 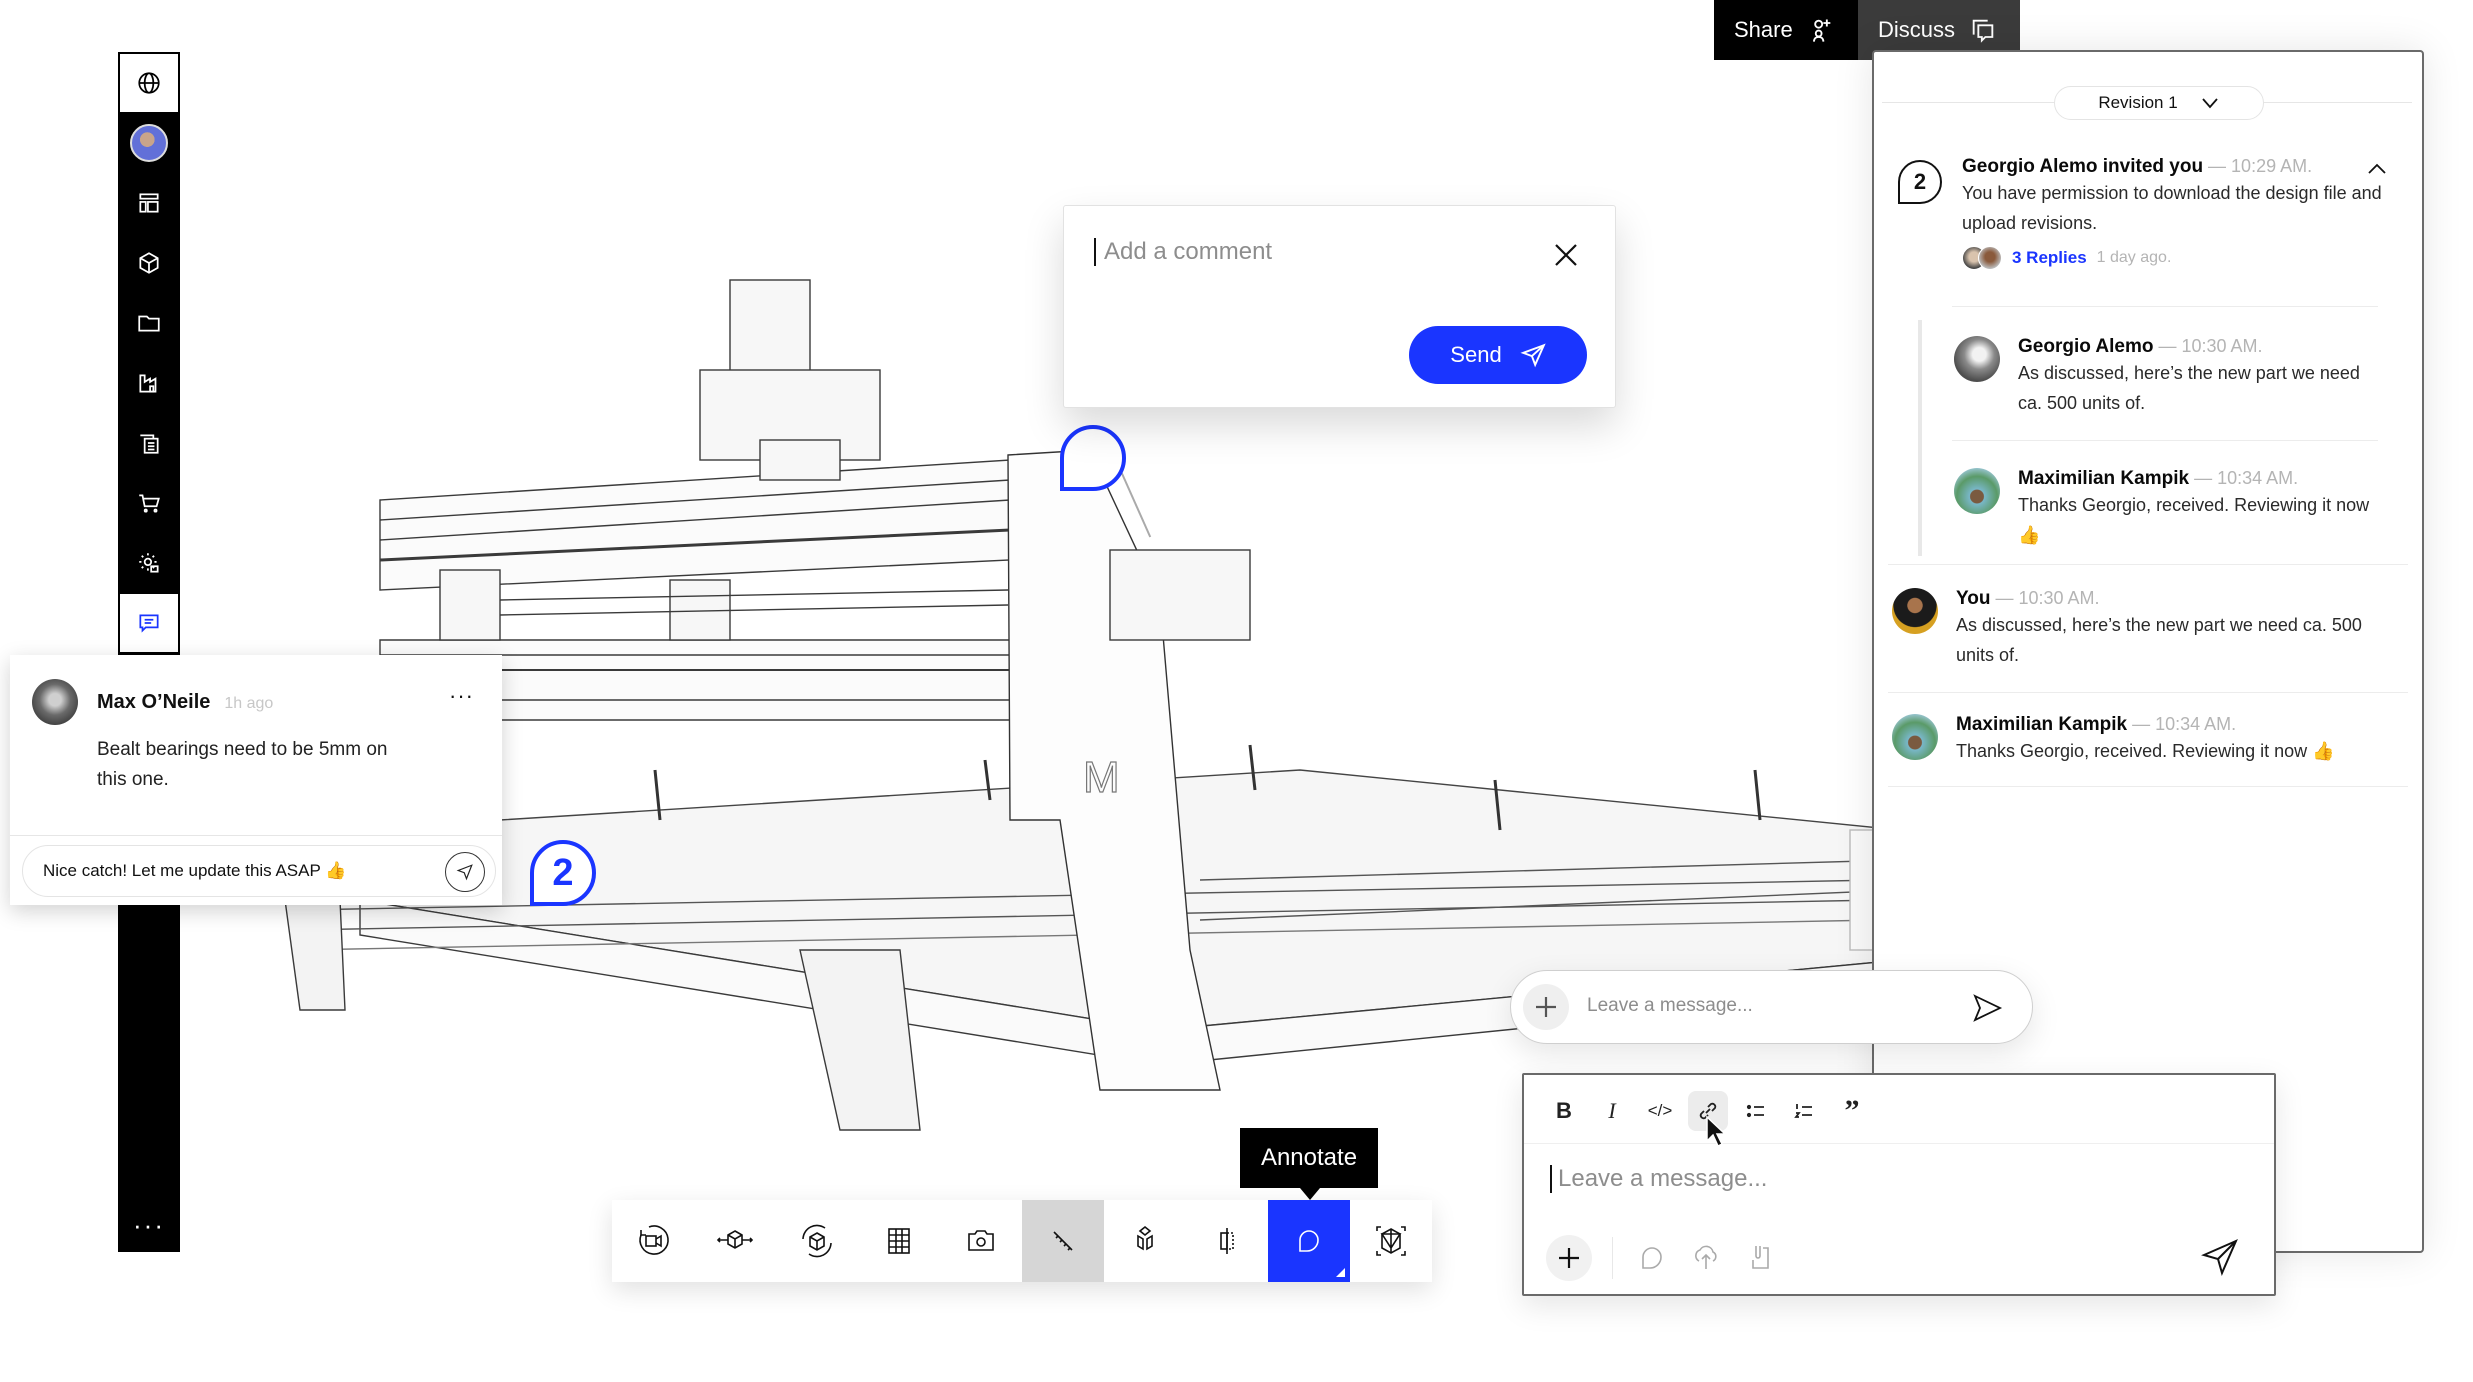 What do you see at coordinates (149, 83) in the screenshot?
I see `sidebar-item-globe` at bounding box center [149, 83].